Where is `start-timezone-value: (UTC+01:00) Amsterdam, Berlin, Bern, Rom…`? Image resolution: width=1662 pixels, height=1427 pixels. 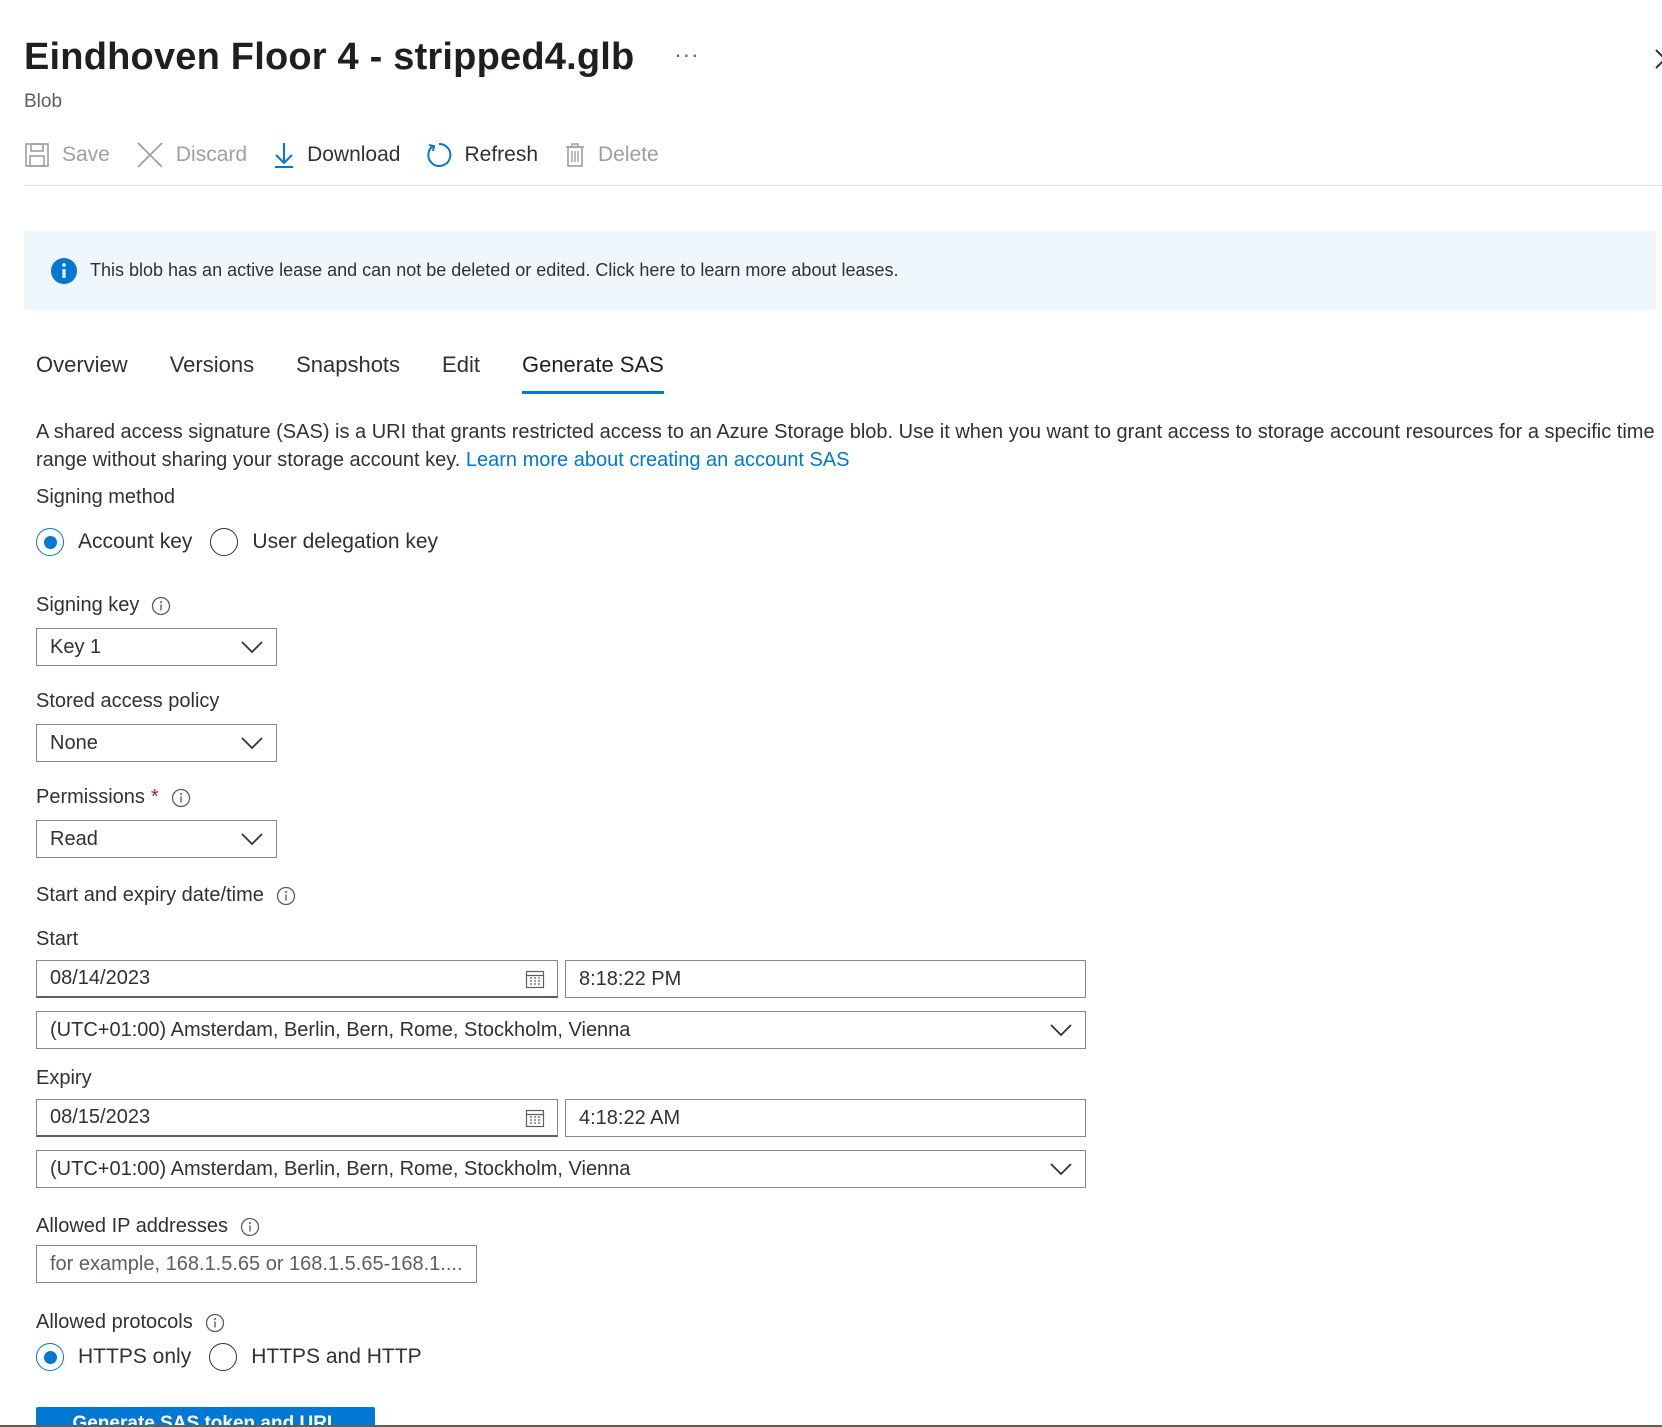 start-timezone-value: (UTC+01:00) Amsterdam, Berlin, Bern, Rom… is located at coordinates (340, 1029).